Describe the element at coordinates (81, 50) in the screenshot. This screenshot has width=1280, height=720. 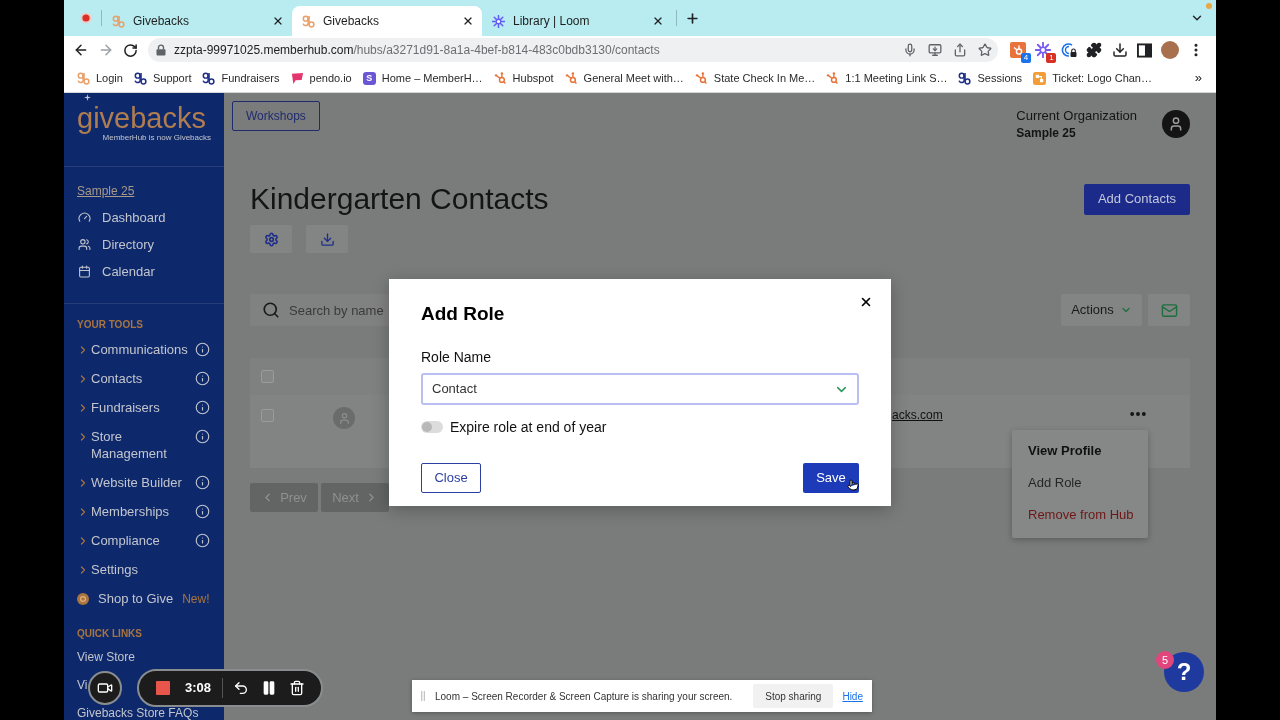
I see `back-icon` at that location.